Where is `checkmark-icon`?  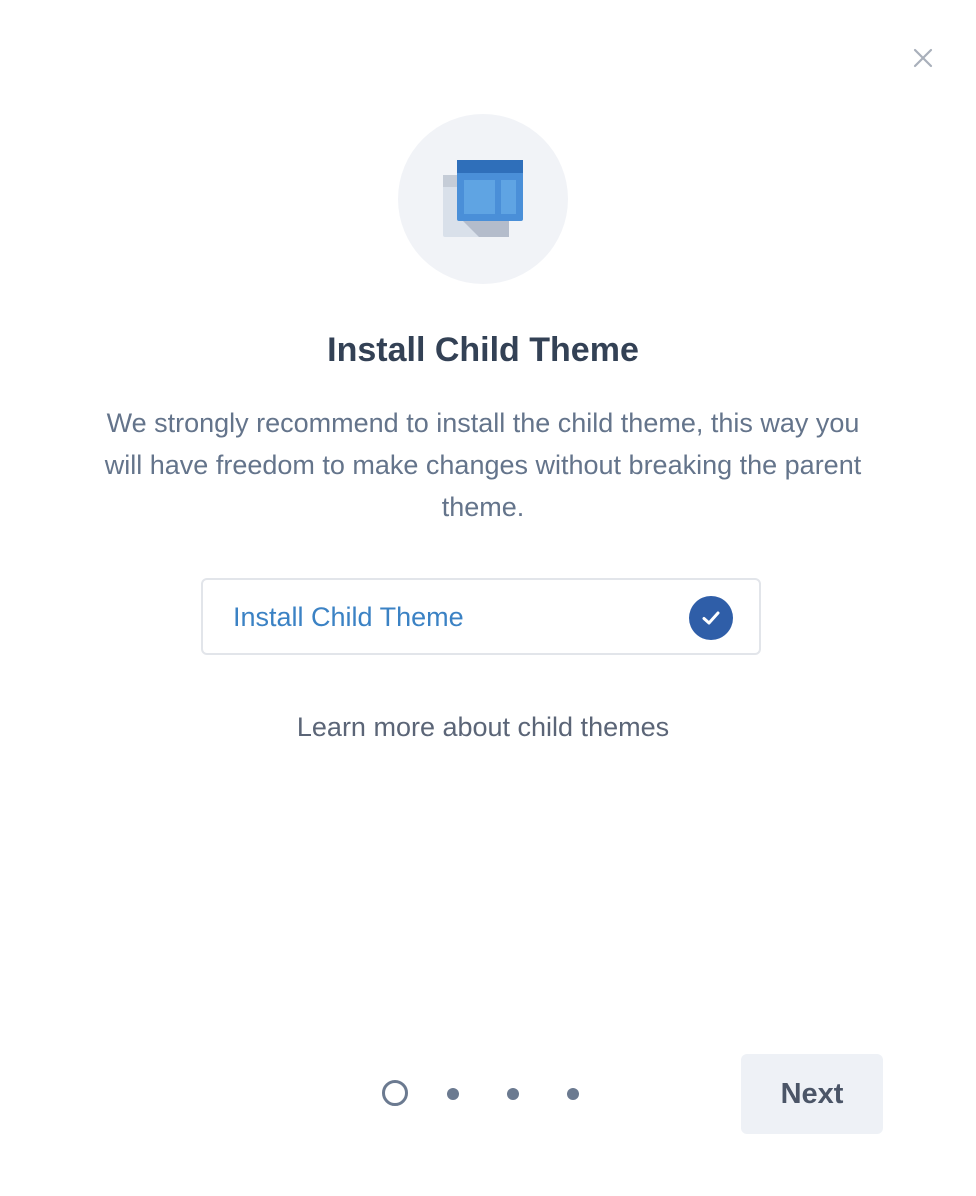
checkmark-icon is located at coordinates (711, 618).